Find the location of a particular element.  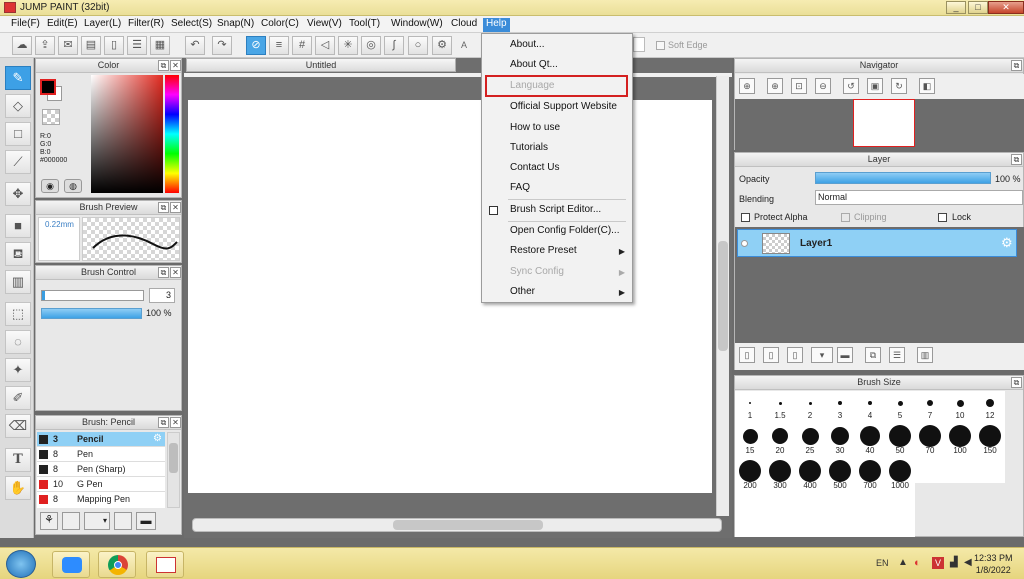

menu-select: Select(S) is located at coordinates (191, 25).